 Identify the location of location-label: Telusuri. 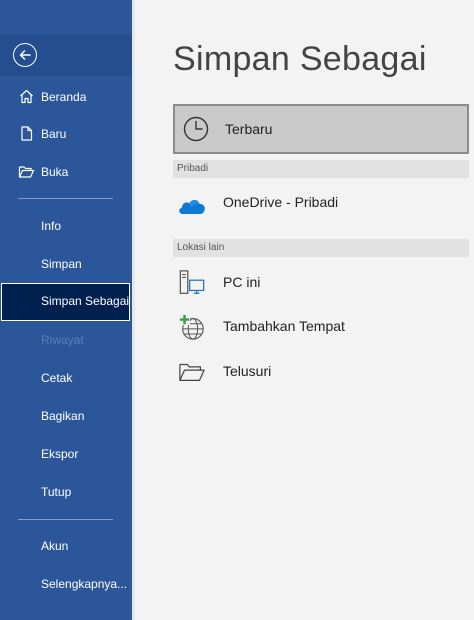
(247, 371).